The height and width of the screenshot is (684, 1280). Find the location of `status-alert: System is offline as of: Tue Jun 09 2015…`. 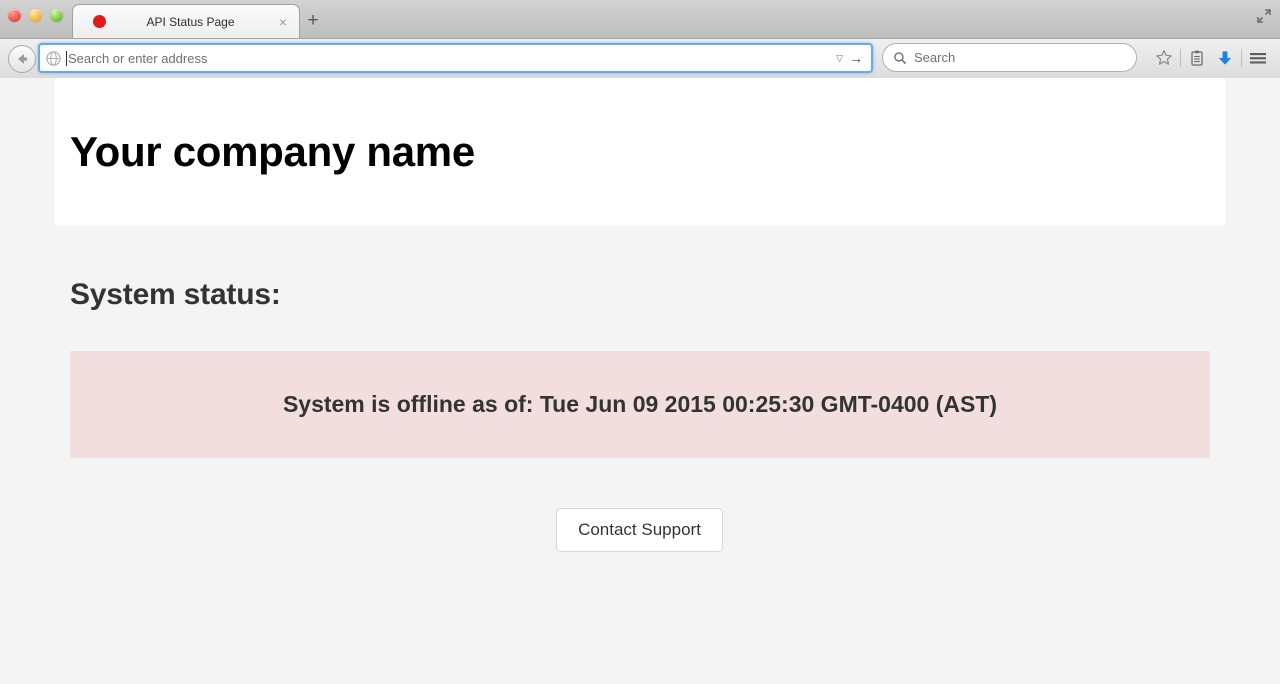

status-alert: System is offline as of: Tue Jun 09 2015… is located at coordinates (640, 404).